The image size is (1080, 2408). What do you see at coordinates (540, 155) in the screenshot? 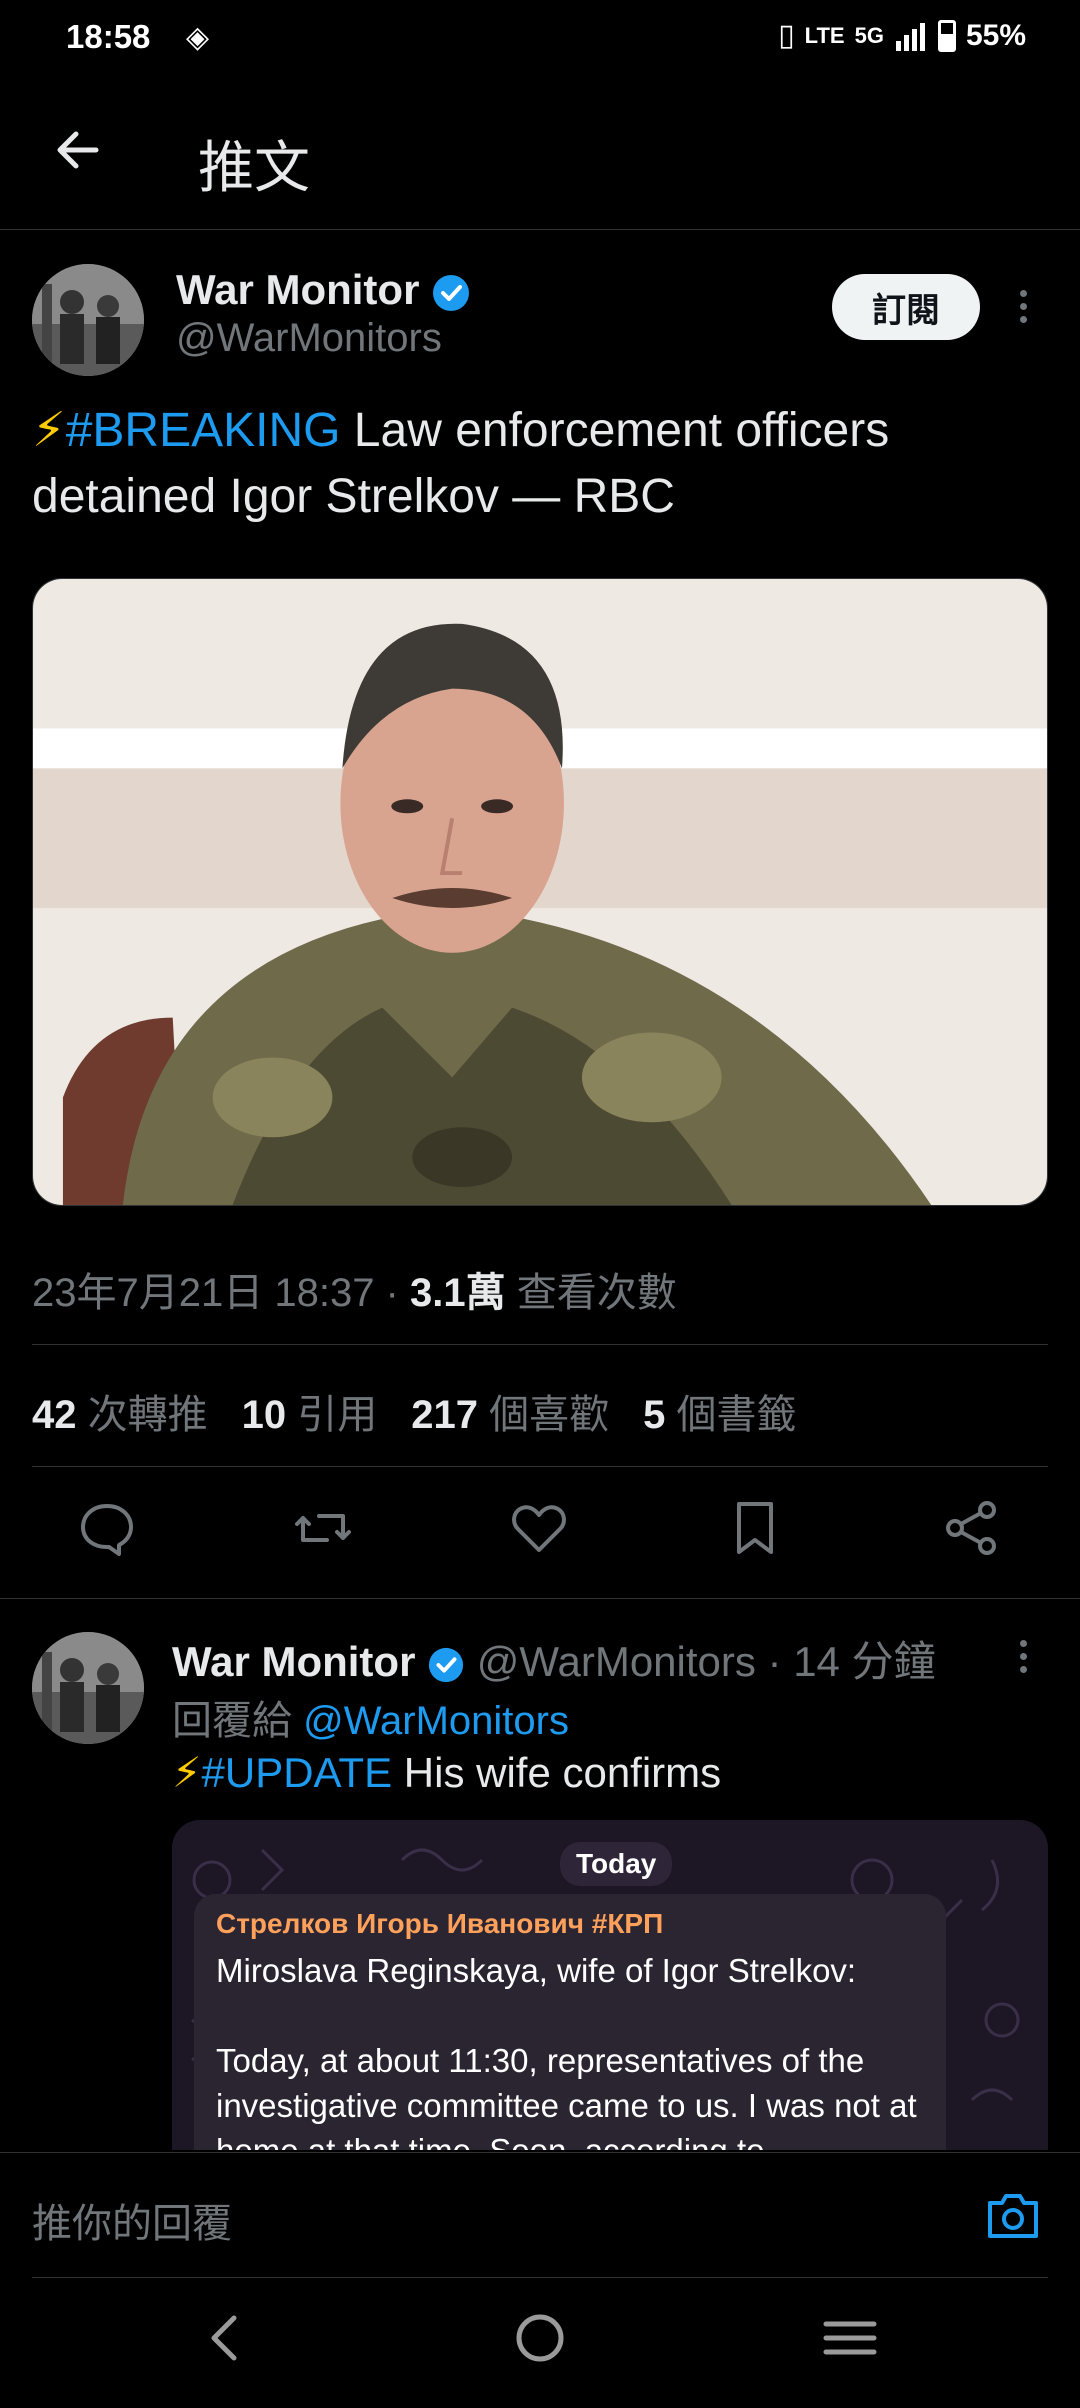
I see `top-app-bar: 推文` at bounding box center [540, 155].